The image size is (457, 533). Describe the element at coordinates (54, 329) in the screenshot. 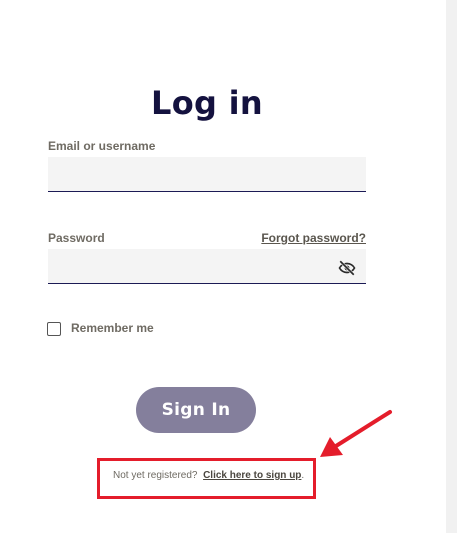

I see `remember-me-checkbox` at that location.